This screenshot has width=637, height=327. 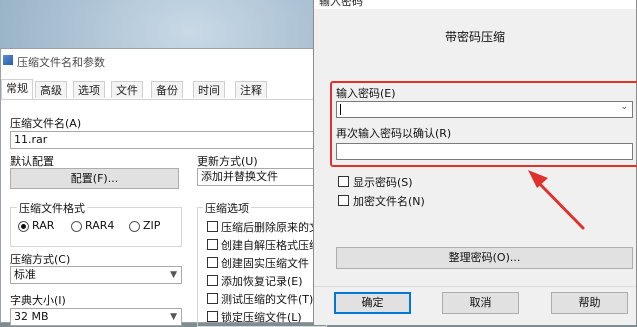 What do you see at coordinates (558, 203) in the screenshot?
I see `arrow-shaft` at bounding box center [558, 203].